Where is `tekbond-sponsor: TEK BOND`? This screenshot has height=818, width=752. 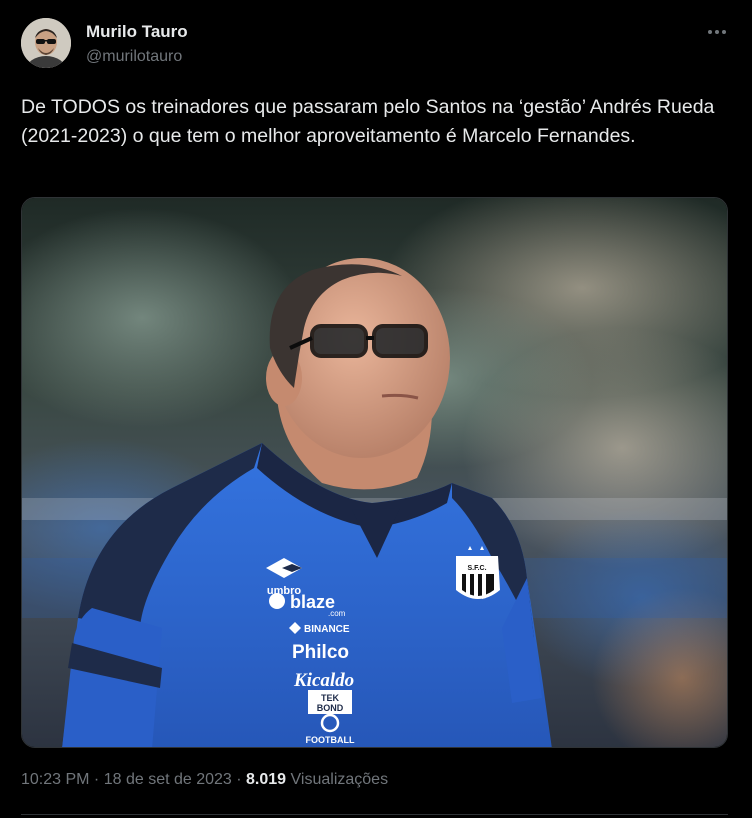
tekbond-sponsor: TEK BOND is located at coordinates (330, 702).